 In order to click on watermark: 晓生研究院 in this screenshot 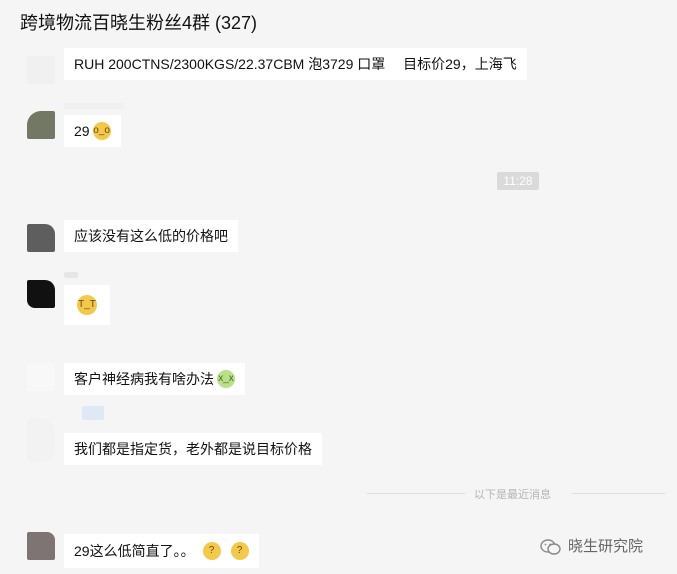, I will do `click(591, 545)`.